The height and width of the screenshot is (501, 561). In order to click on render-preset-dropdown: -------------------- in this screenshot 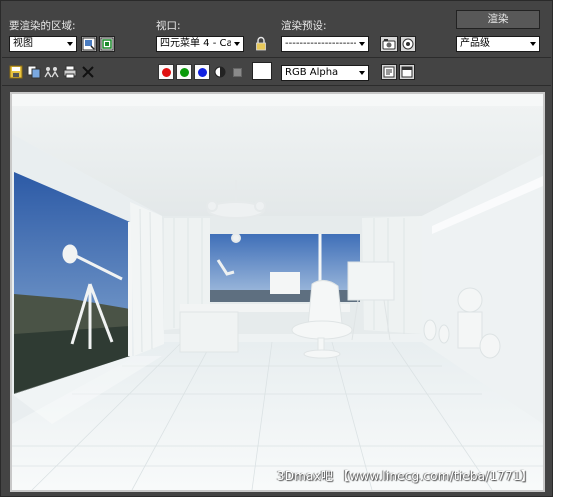, I will do `click(325, 44)`.